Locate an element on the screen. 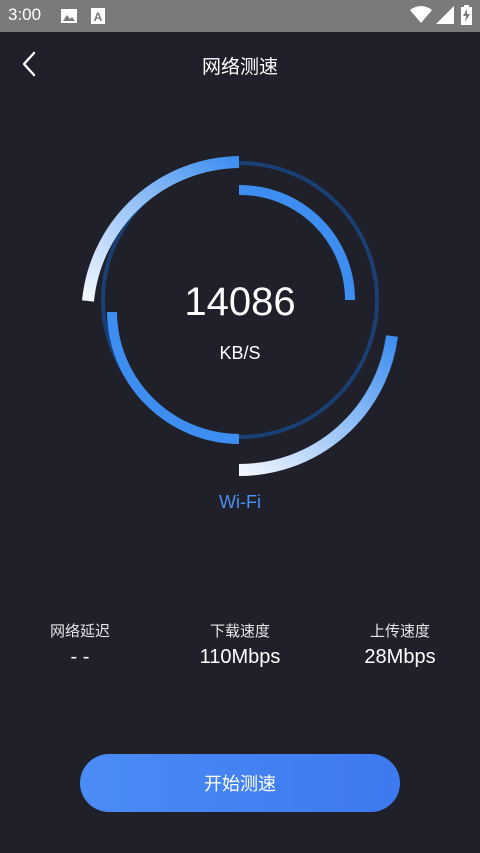 The height and width of the screenshot is (853, 480). status-bar: 3:00 A is located at coordinates (240, 16).